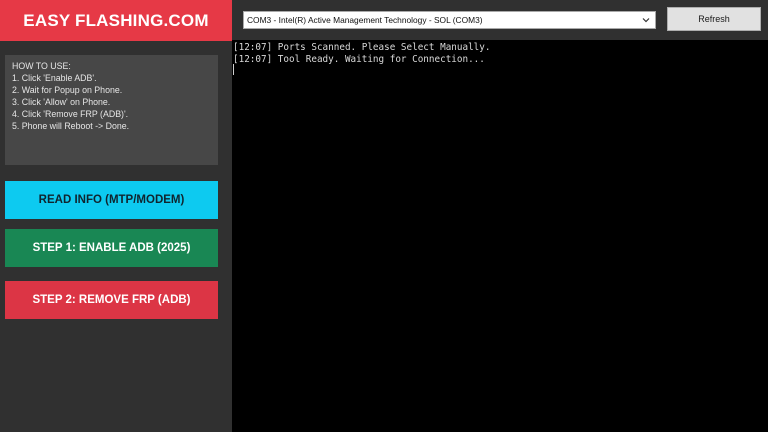  What do you see at coordinates (111, 248) in the screenshot?
I see `enable-adb-button: STEP 1: ENABLE ADB (2025)` at bounding box center [111, 248].